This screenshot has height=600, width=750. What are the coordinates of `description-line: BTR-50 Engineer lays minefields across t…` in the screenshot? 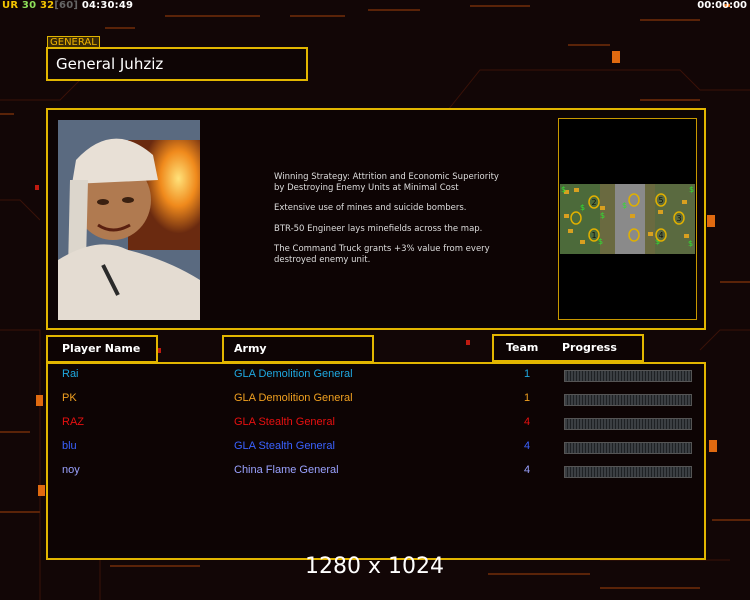 It's located at (378, 228).